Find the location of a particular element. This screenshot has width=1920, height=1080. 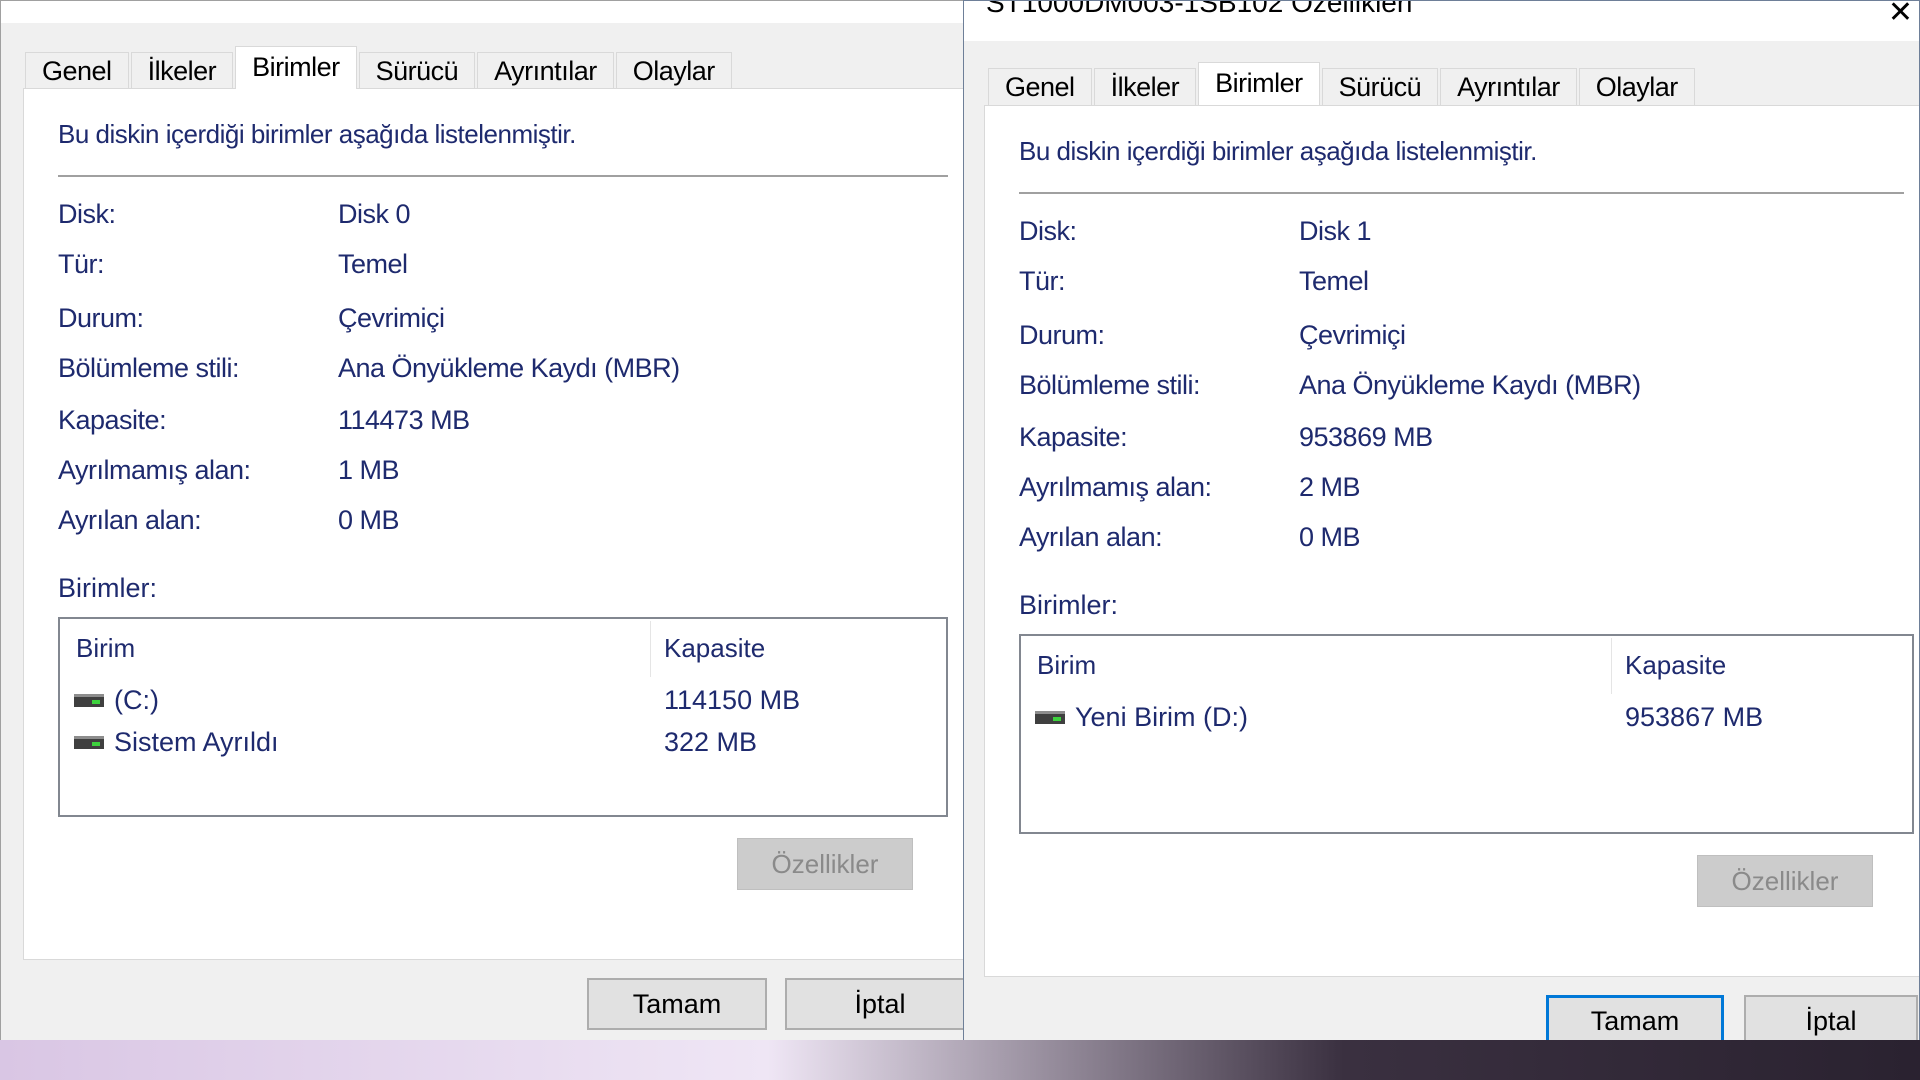

desktop-background is located at coordinates (960, 1060).